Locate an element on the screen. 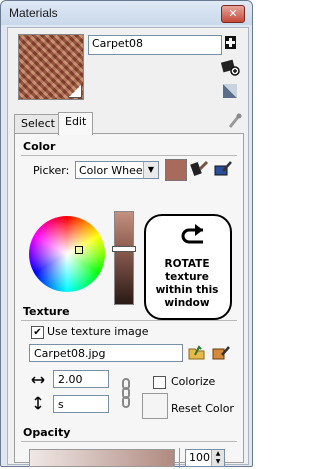 The height and width of the screenshot is (469, 320). open-folder-icon is located at coordinates (196, 352).